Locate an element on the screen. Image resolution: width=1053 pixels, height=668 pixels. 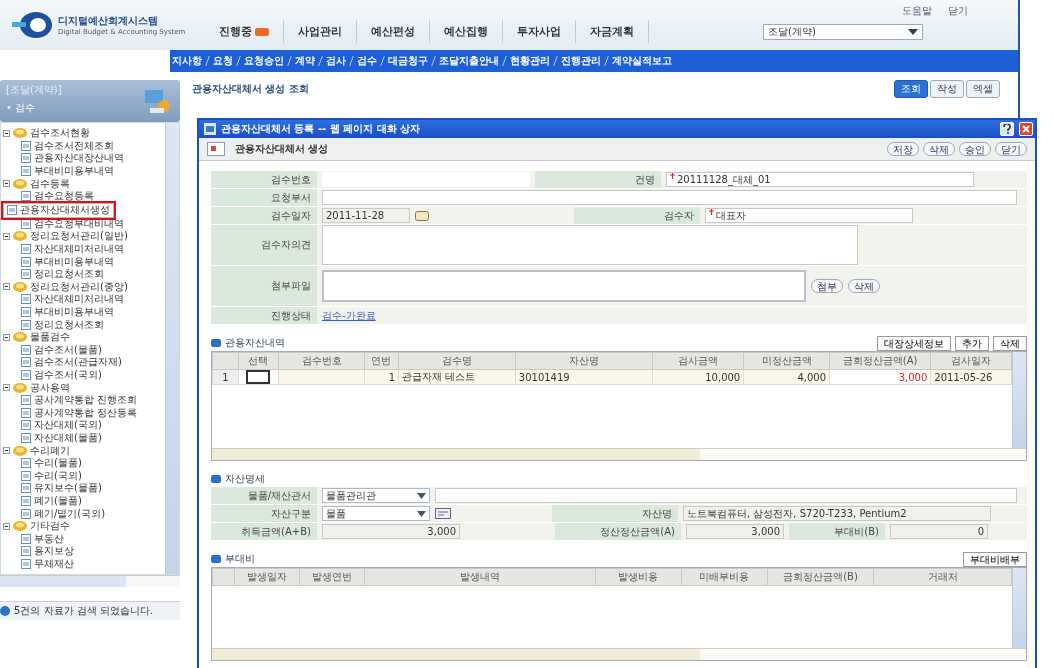
tree-folder: 검수등록 is located at coordinates (84, 183).